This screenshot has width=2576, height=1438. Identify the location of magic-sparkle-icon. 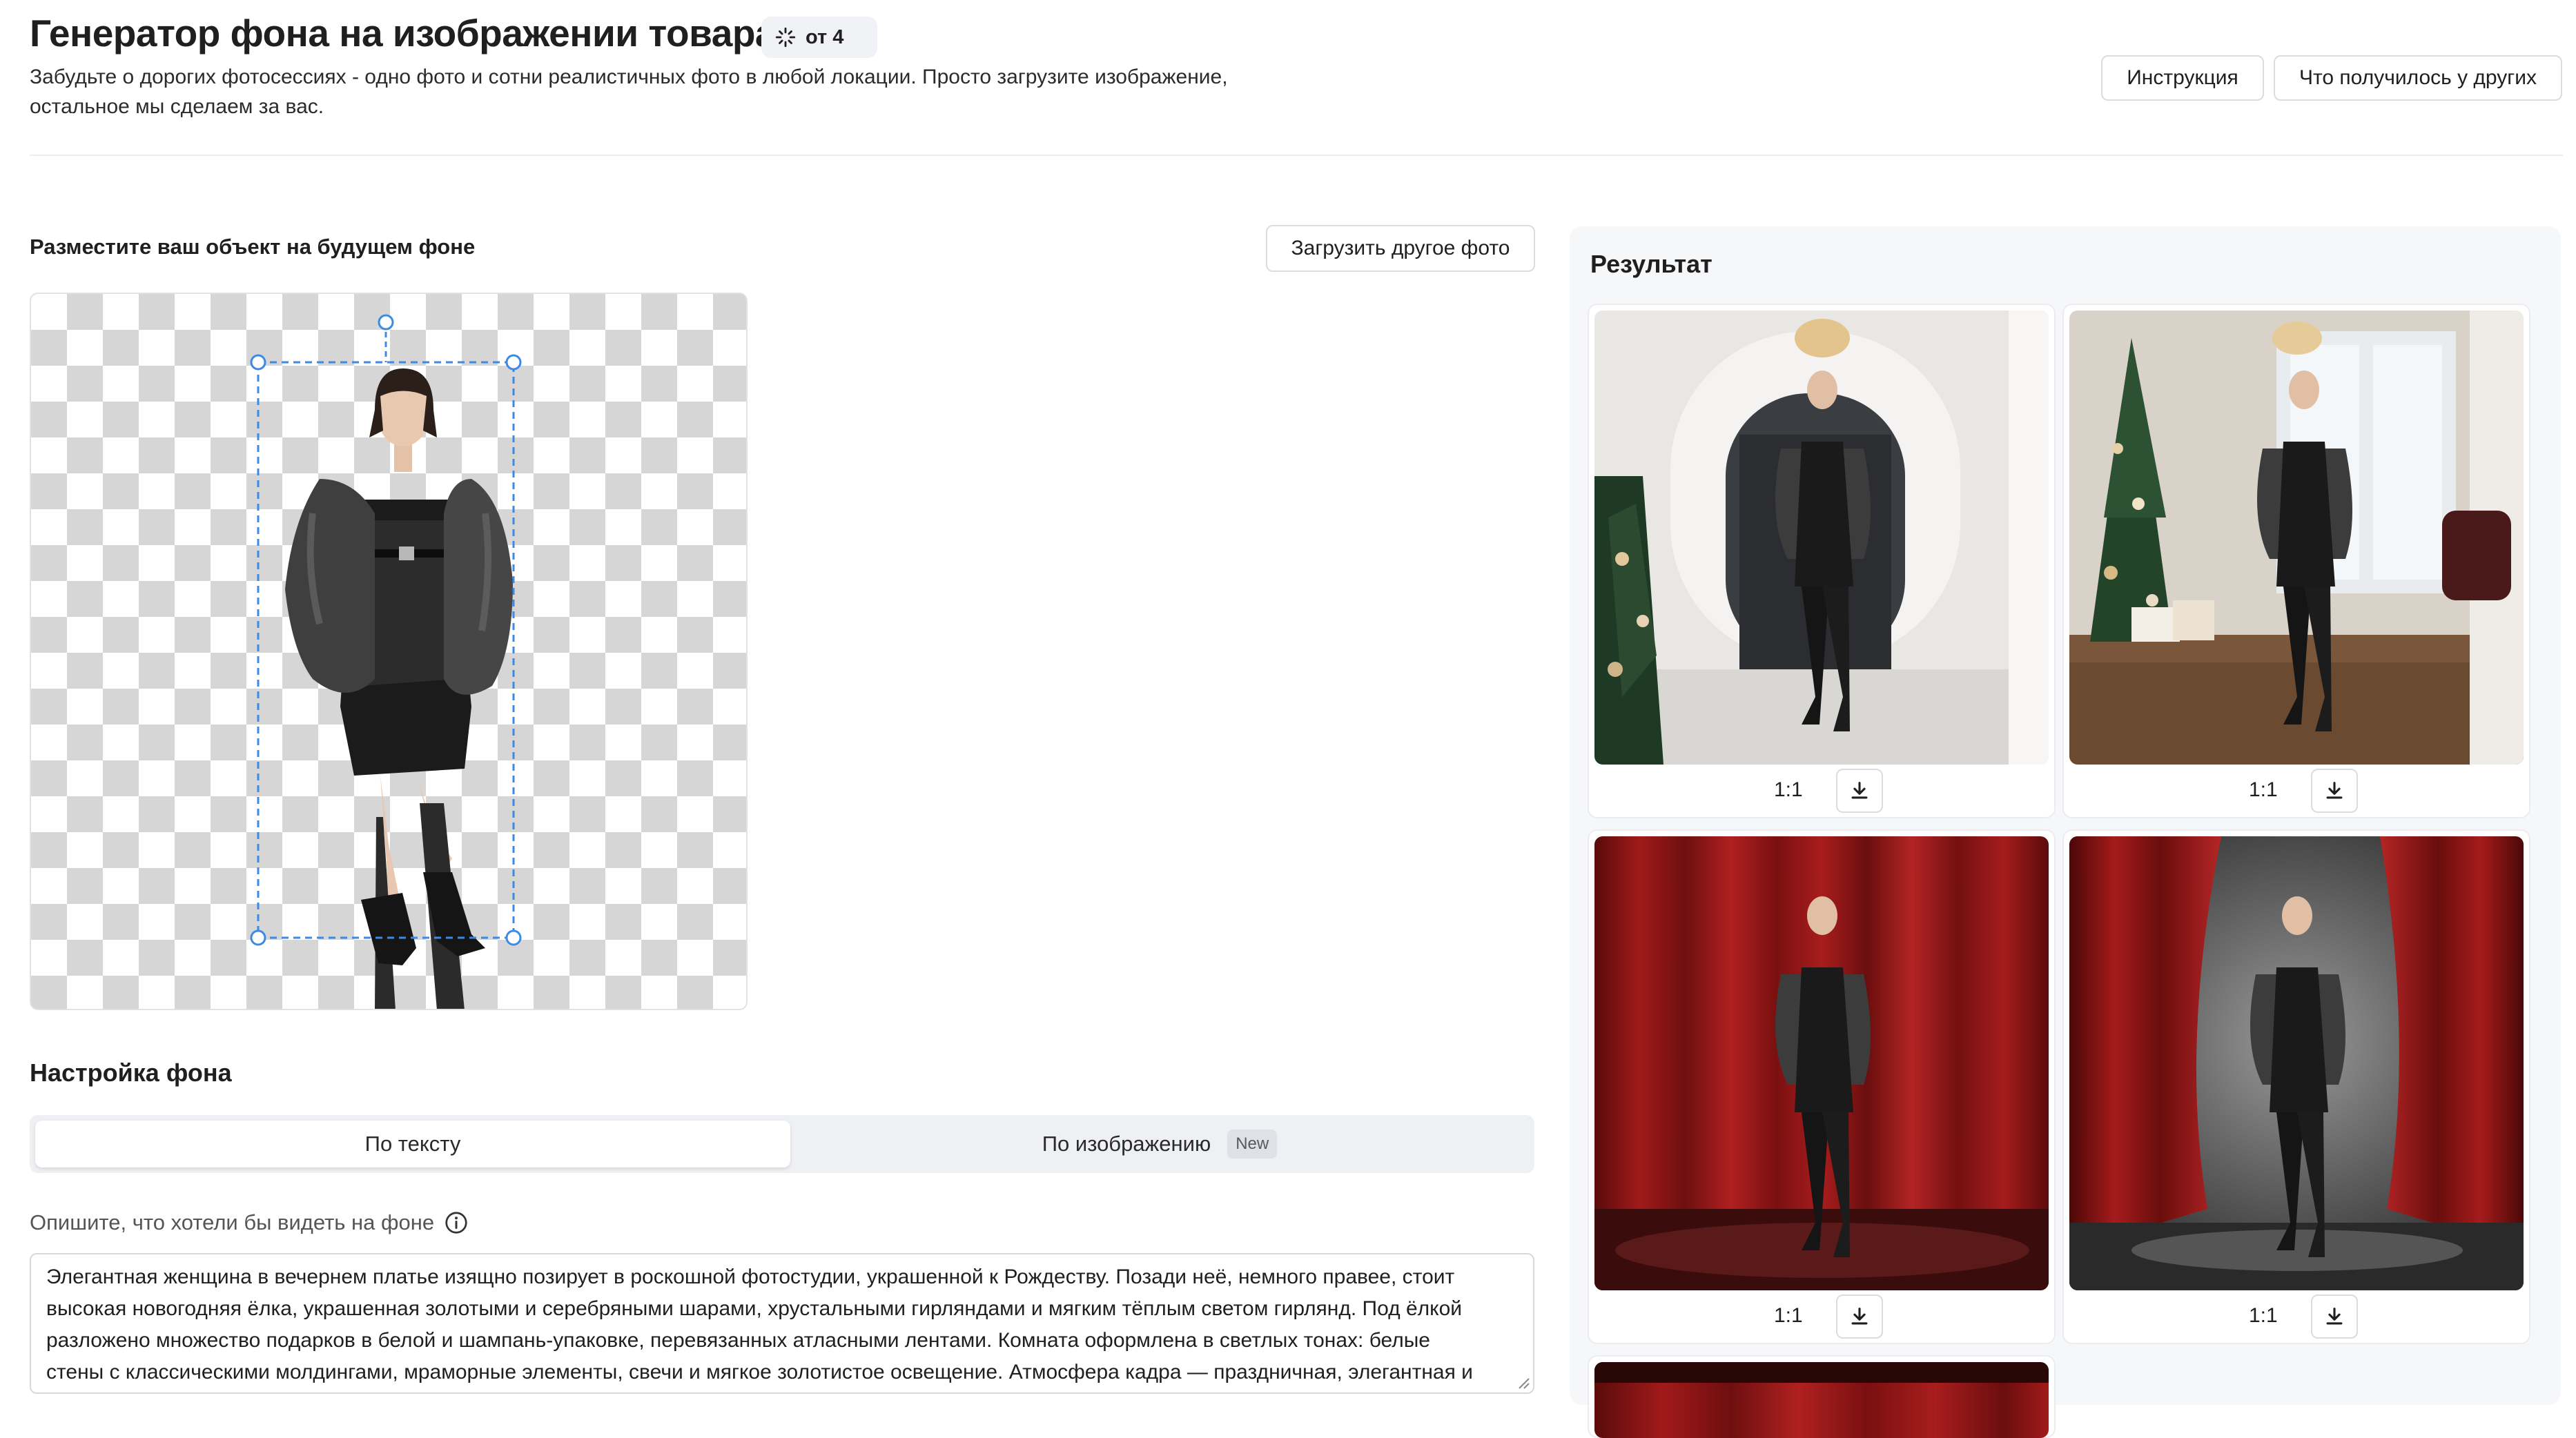
(785, 37).